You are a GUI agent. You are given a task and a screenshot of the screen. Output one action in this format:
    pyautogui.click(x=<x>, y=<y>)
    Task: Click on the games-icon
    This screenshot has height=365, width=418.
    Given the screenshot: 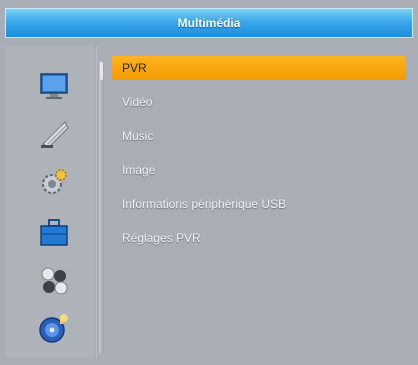 What is the action you would take?
    pyautogui.click(x=54, y=280)
    